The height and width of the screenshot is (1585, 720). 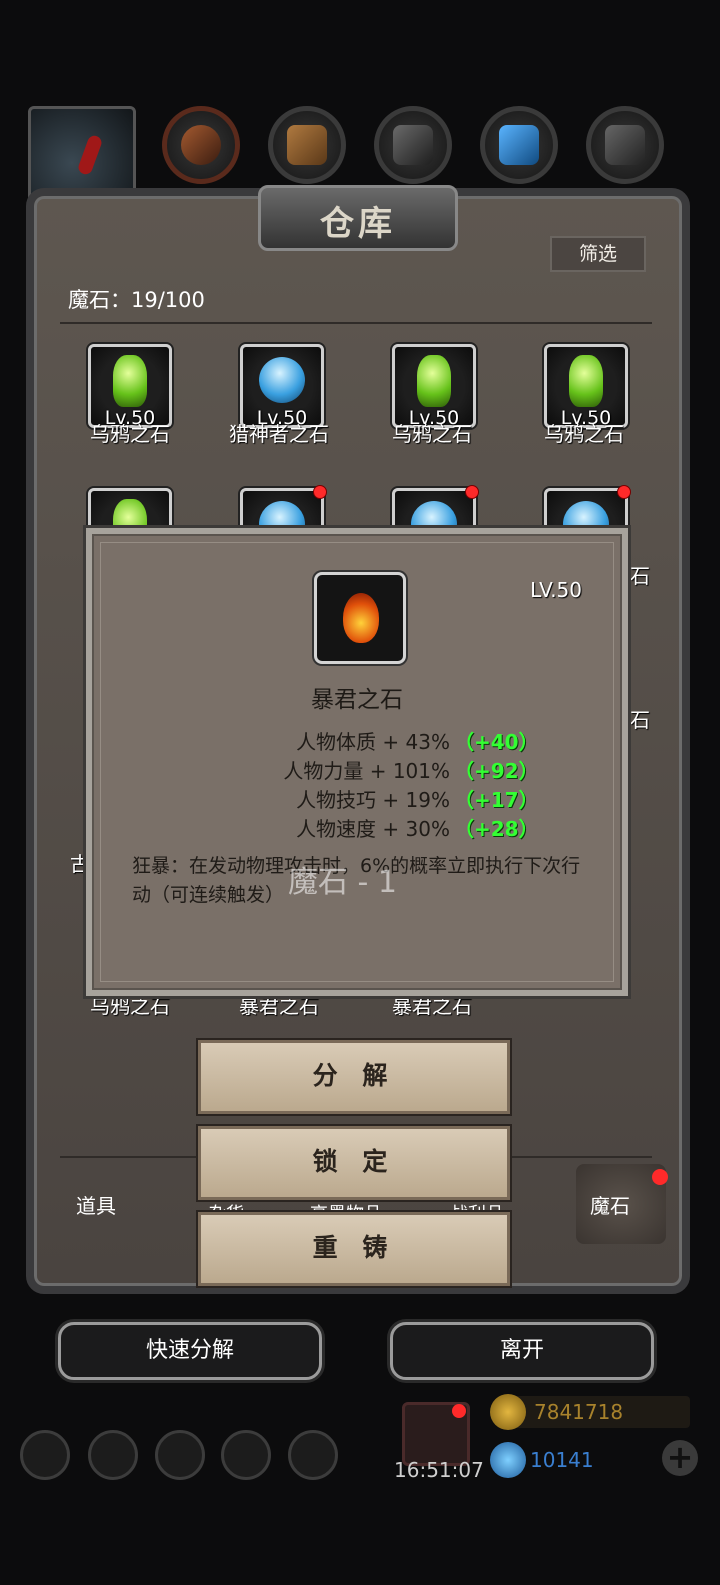 I want to click on item-description: 狂暴：在发动物理攻击时，6%的概率立即执行下次行动（可连续触发） 魔石 - 1, so click(x=362, y=881).